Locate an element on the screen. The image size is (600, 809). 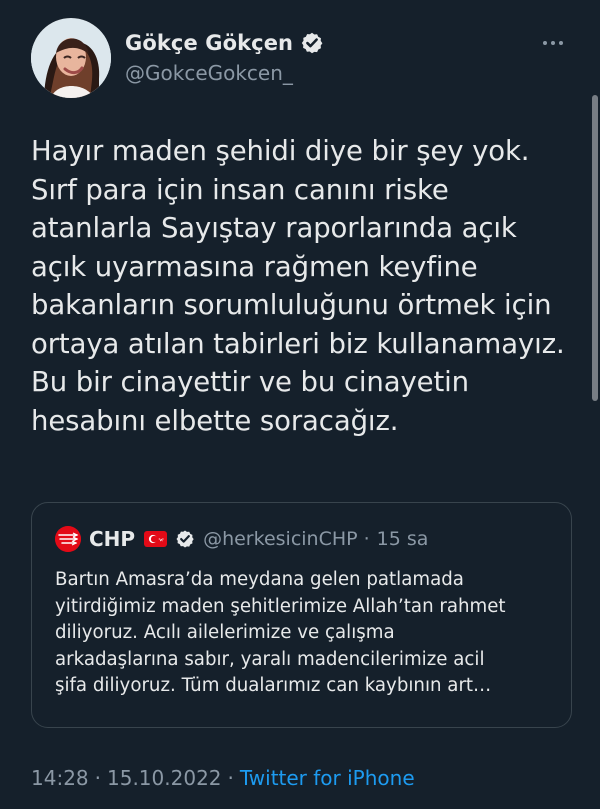
tweet-metadata: 14:28 · 15.10.2022 · Twitter for iPhone is located at coordinates (223, 778).